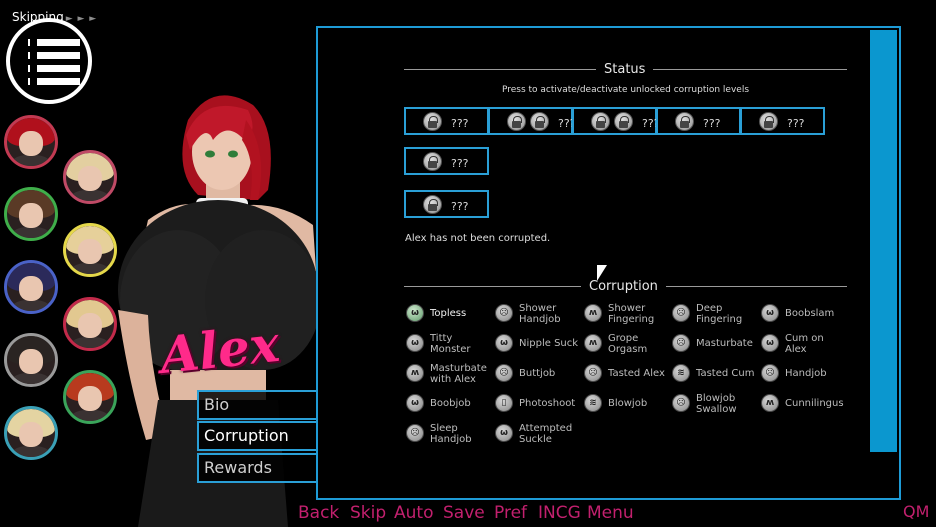 The height and width of the screenshot is (527, 936). Describe the element at coordinates (559, 513) in the screenshot. I see `quick-menu-incg: INCG` at that location.